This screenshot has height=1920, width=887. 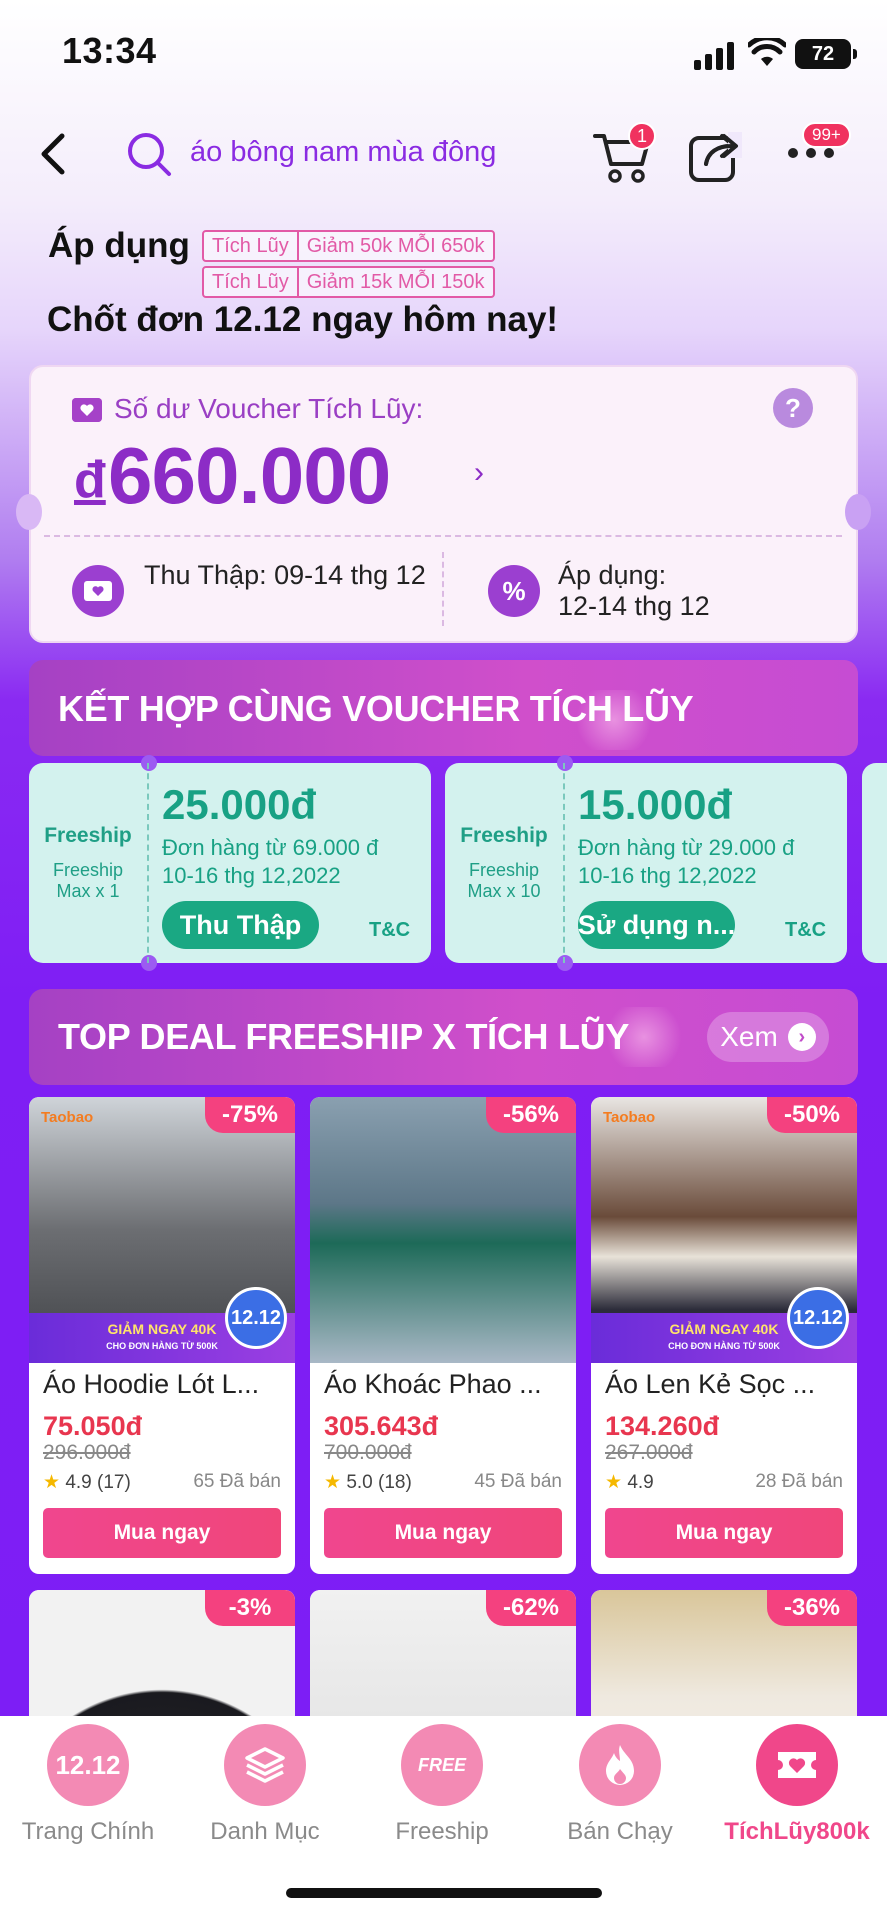 I want to click on review-count: (18), so click(x=395, y=1482).